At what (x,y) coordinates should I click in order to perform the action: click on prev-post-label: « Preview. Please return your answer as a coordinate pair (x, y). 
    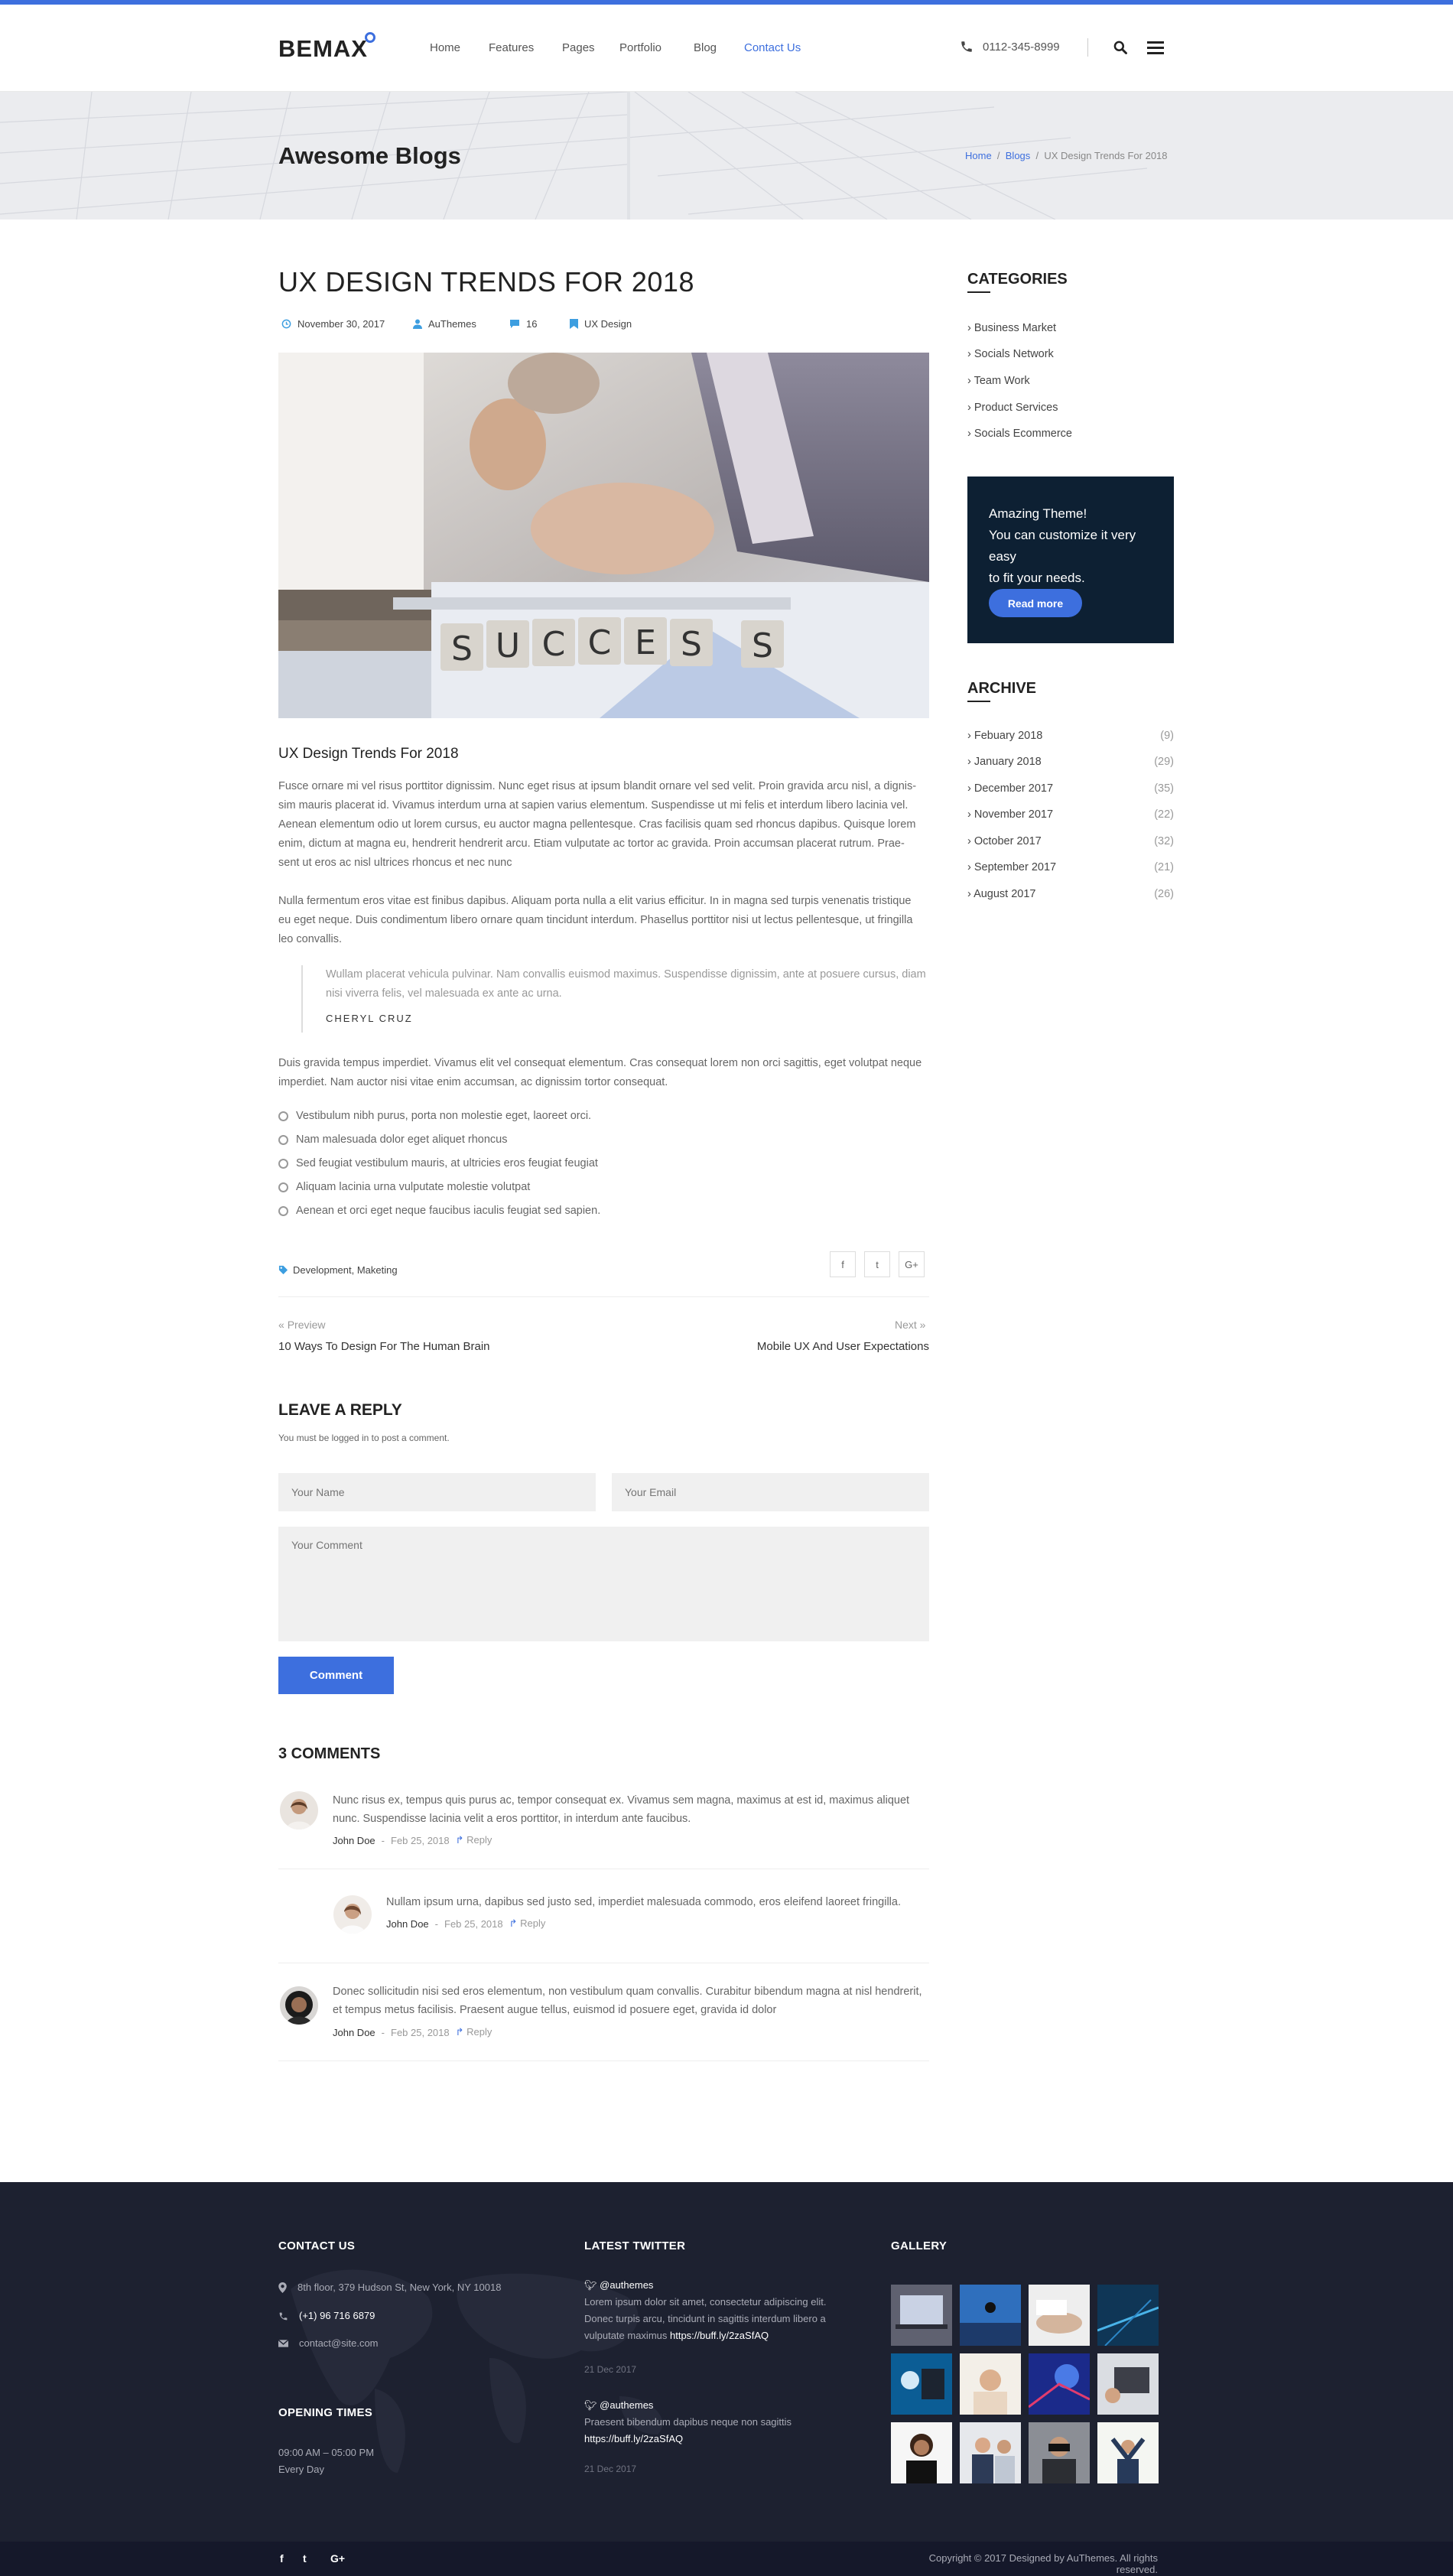
    Looking at the image, I should click on (301, 1325).